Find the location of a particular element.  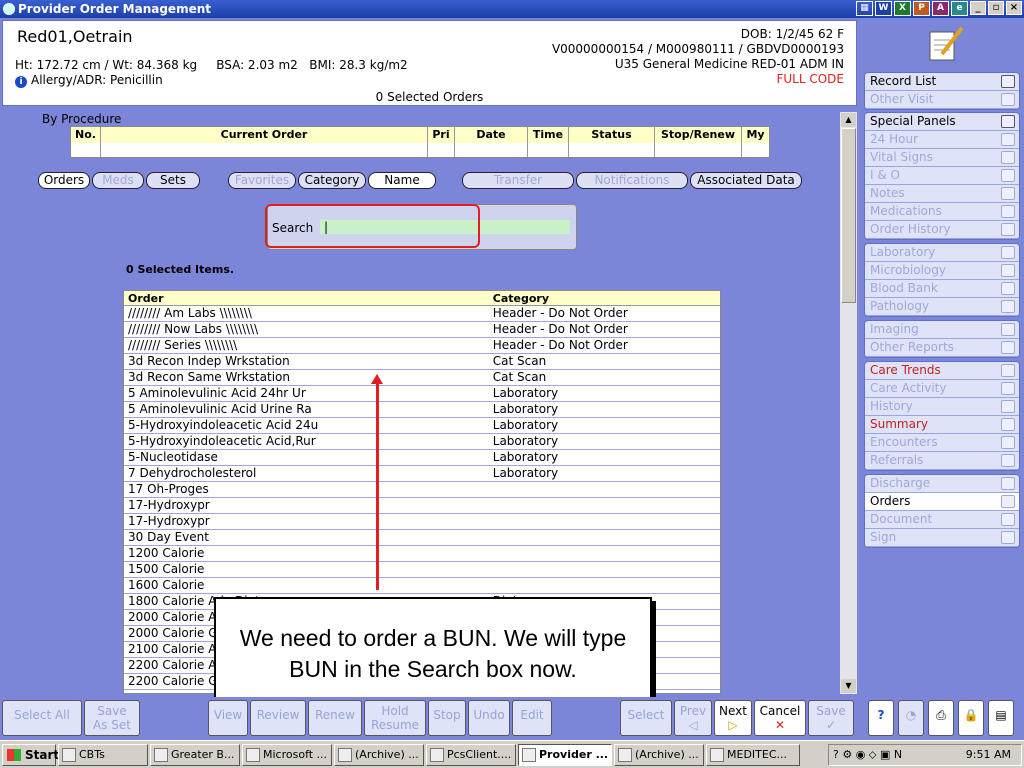

cancel-button: Cancel ✕ is located at coordinates (780, 718).